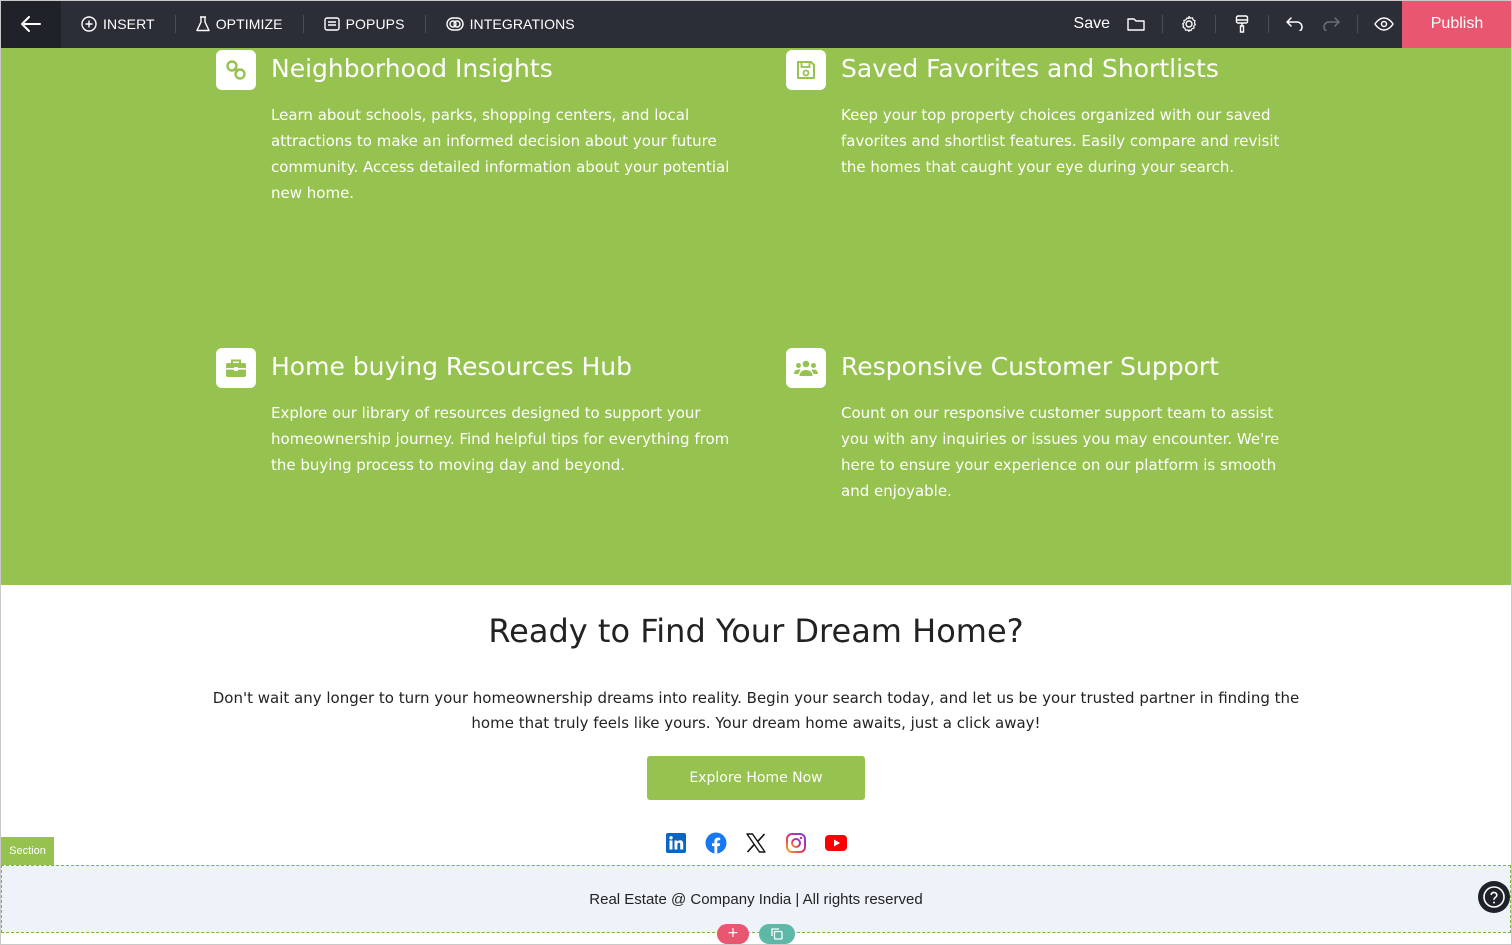  I want to click on editor-menu: INSERT OPTIMIZE POPUPS INTEGRATIONS, so click(328, 24).